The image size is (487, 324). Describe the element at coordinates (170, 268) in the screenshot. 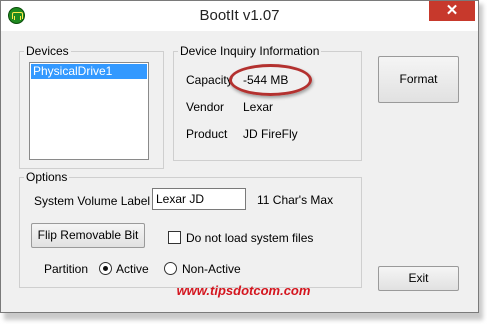

I see `partition-nonactive-radio` at that location.